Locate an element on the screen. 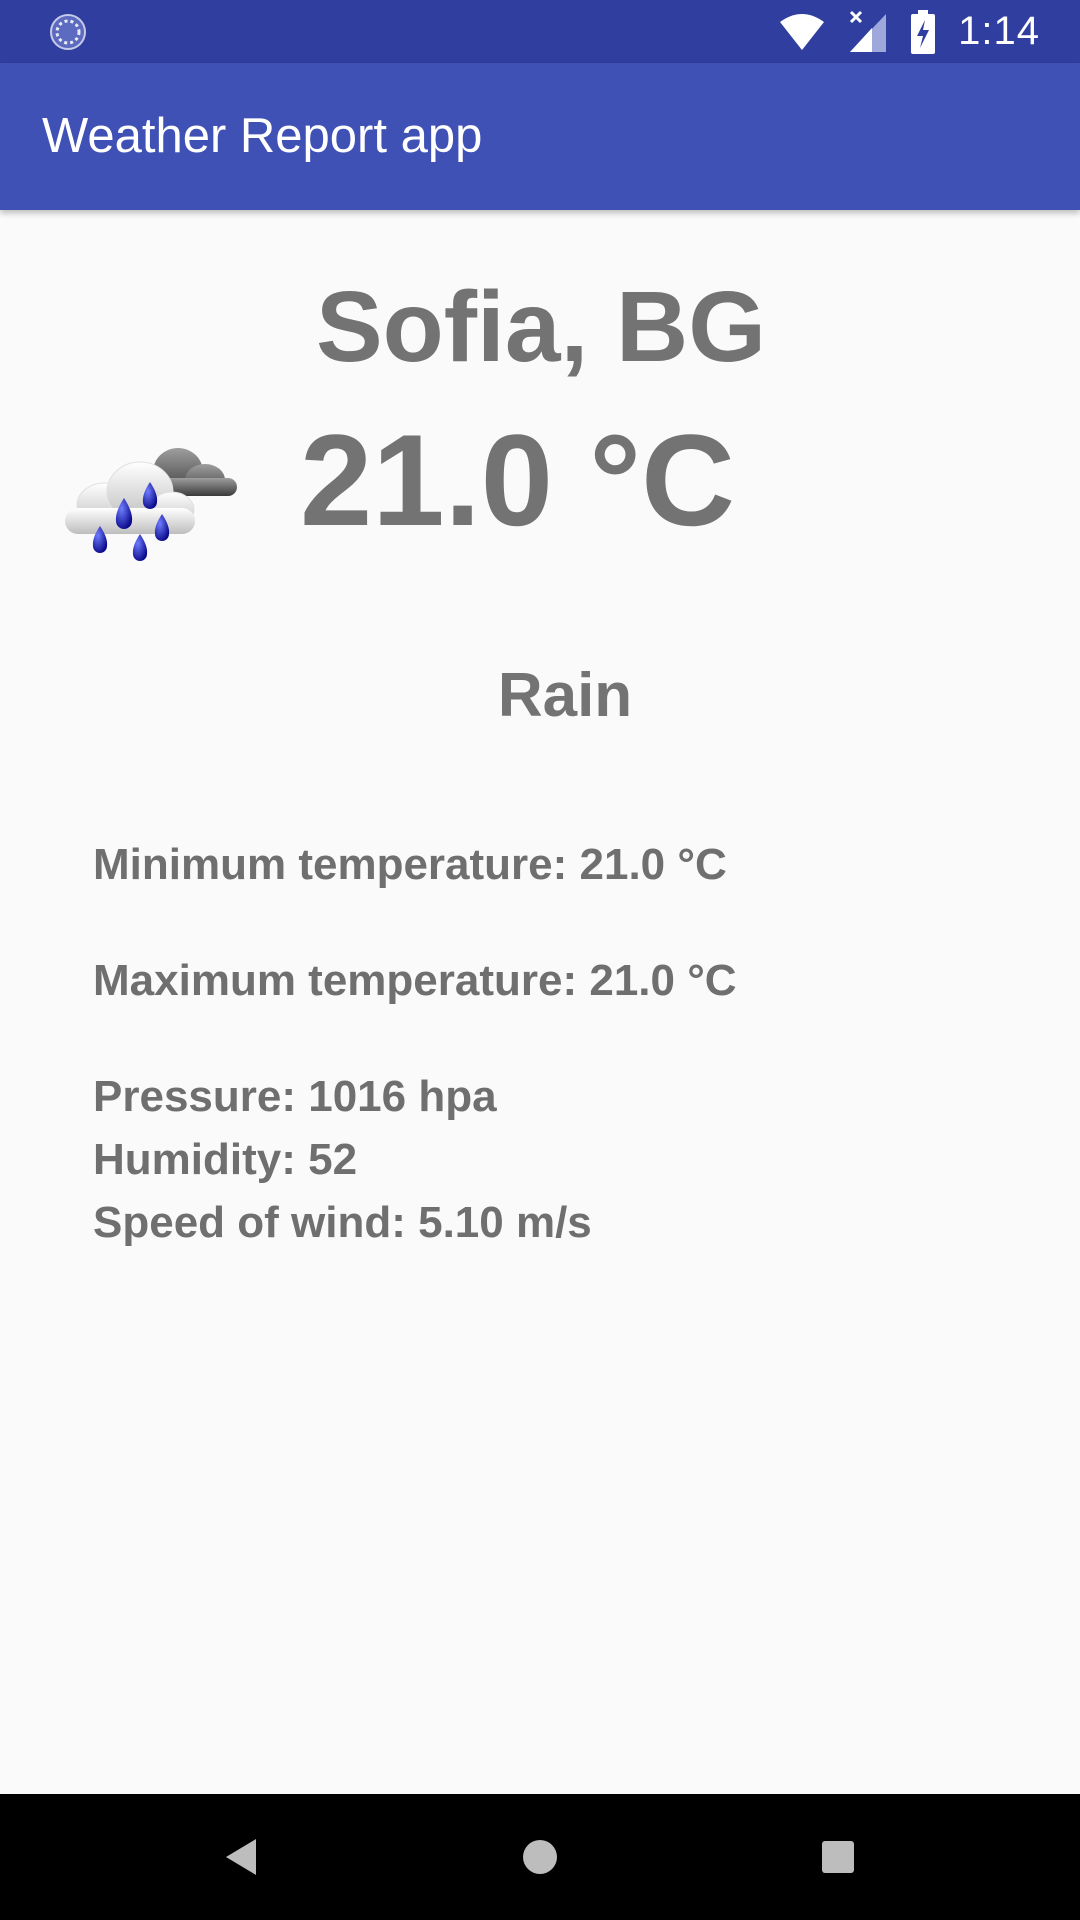  back-button is located at coordinates (242, 1857).